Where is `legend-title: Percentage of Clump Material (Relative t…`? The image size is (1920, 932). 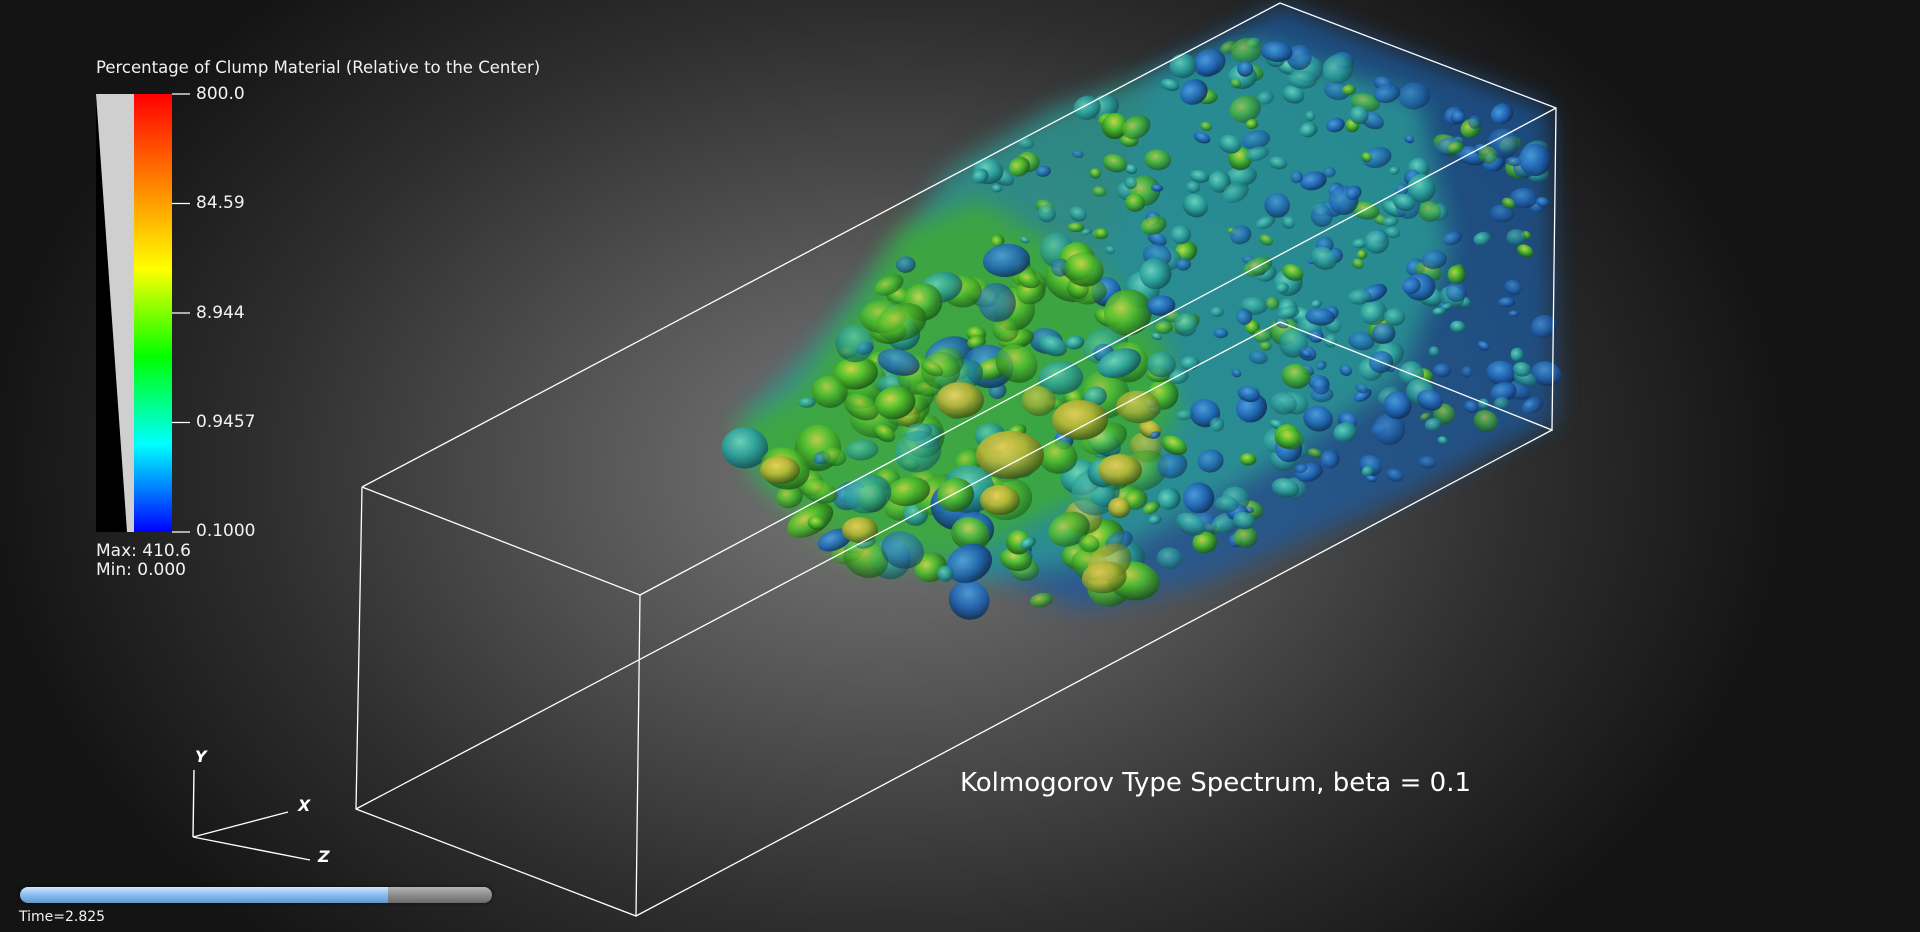
legend-title: Percentage of Clump Material (Relative t… is located at coordinates (318, 67).